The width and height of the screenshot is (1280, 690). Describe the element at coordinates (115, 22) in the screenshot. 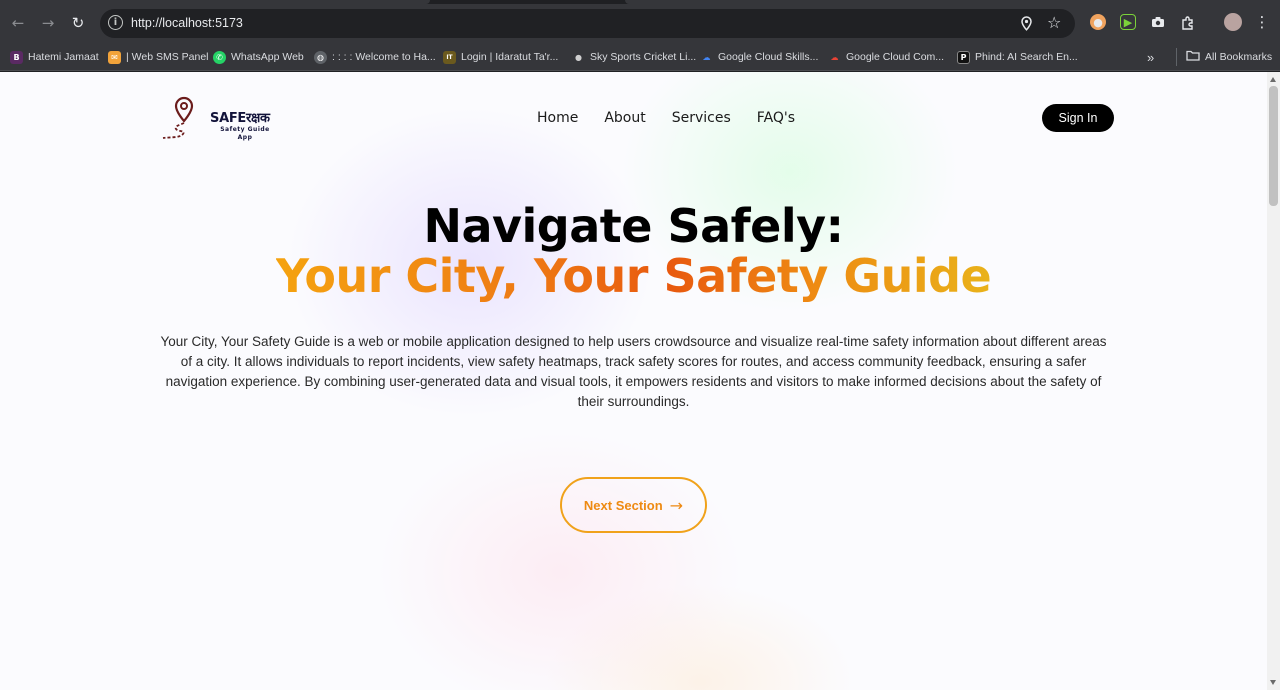

I see `site-info-icon: i` at that location.